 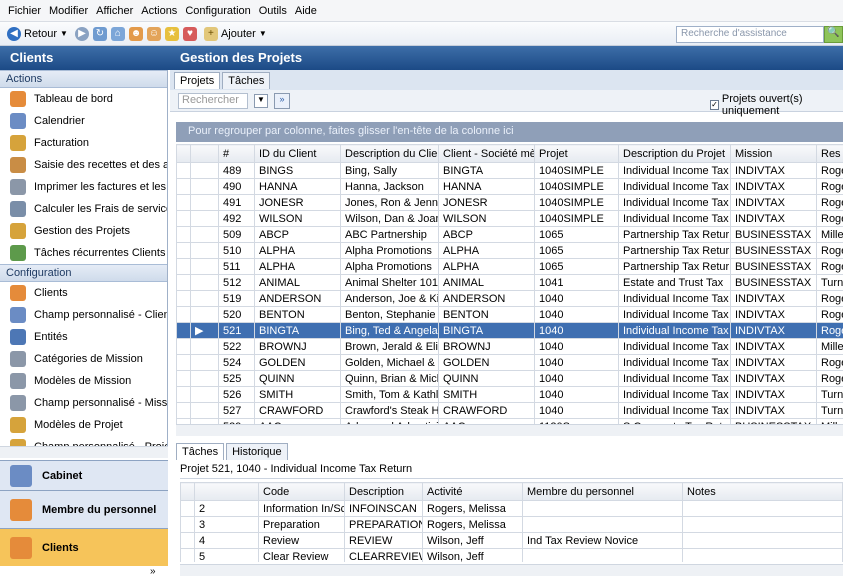 I want to click on table-cell: Partnership Tax Retur, so click(x=674, y=234).